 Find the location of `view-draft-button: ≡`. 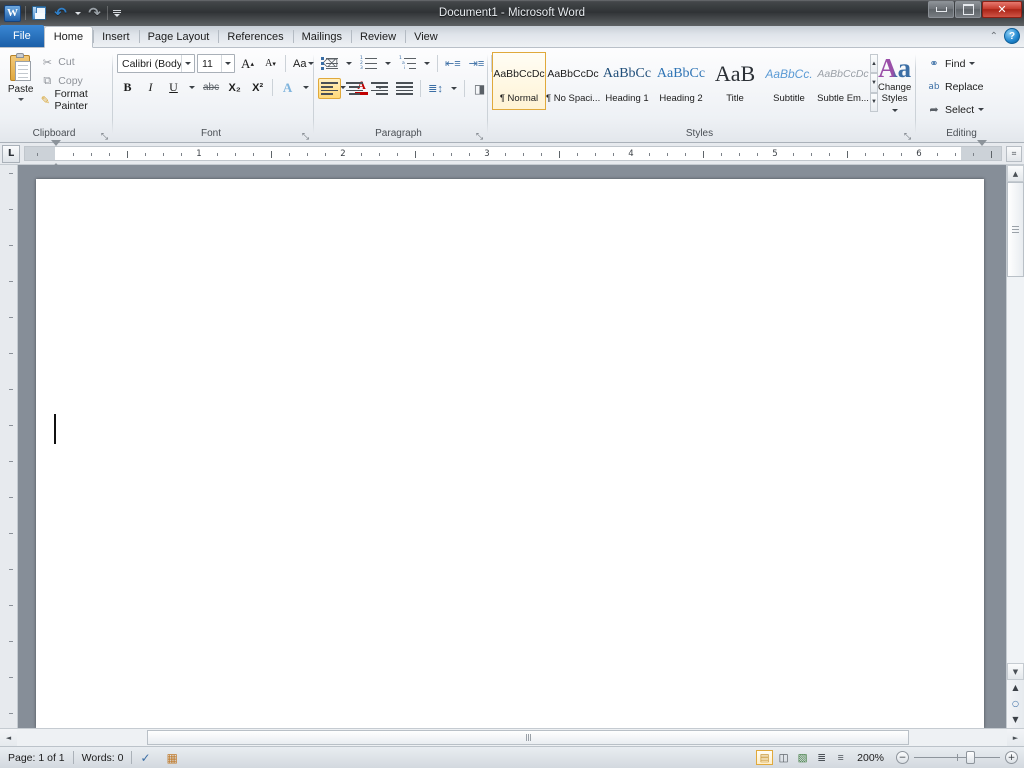

view-draft-button: ≡ is located at coordinates (840, 757).